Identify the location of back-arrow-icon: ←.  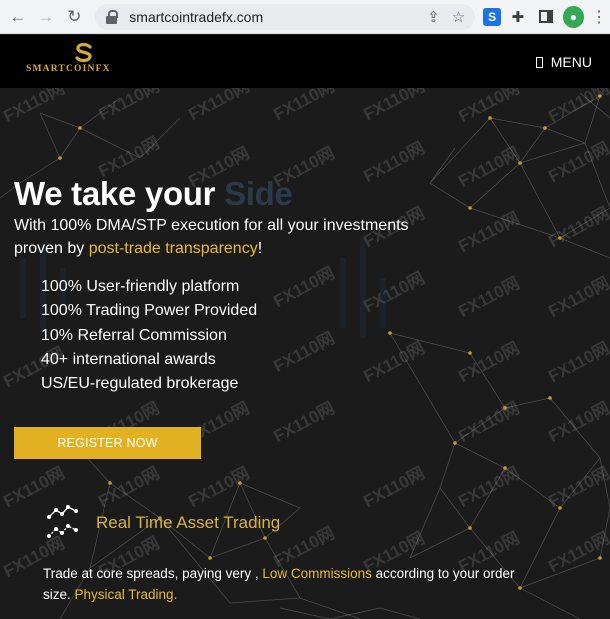
(18, 17).